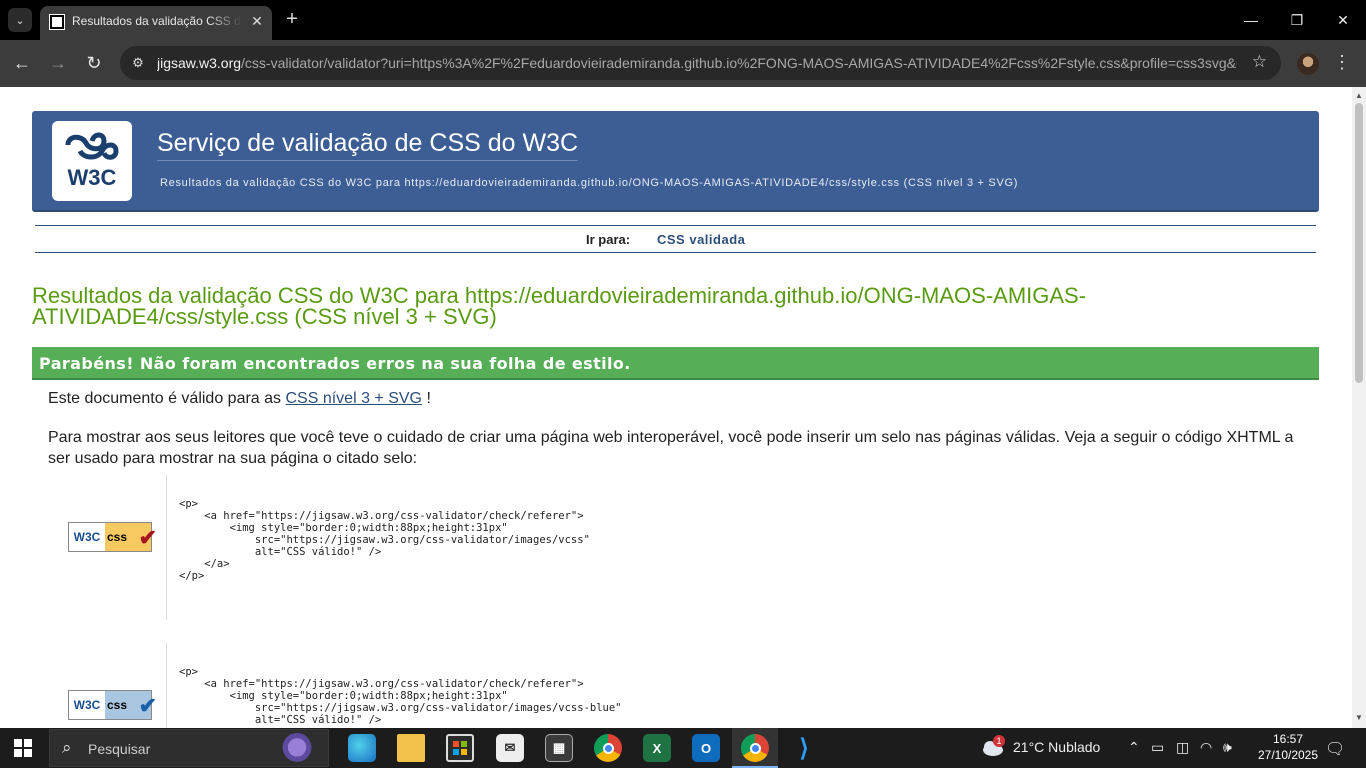  What do you see at coordinates (58, 63) in the screenshot?
I see `forward-icon: →` at bounding box center [58, 63].